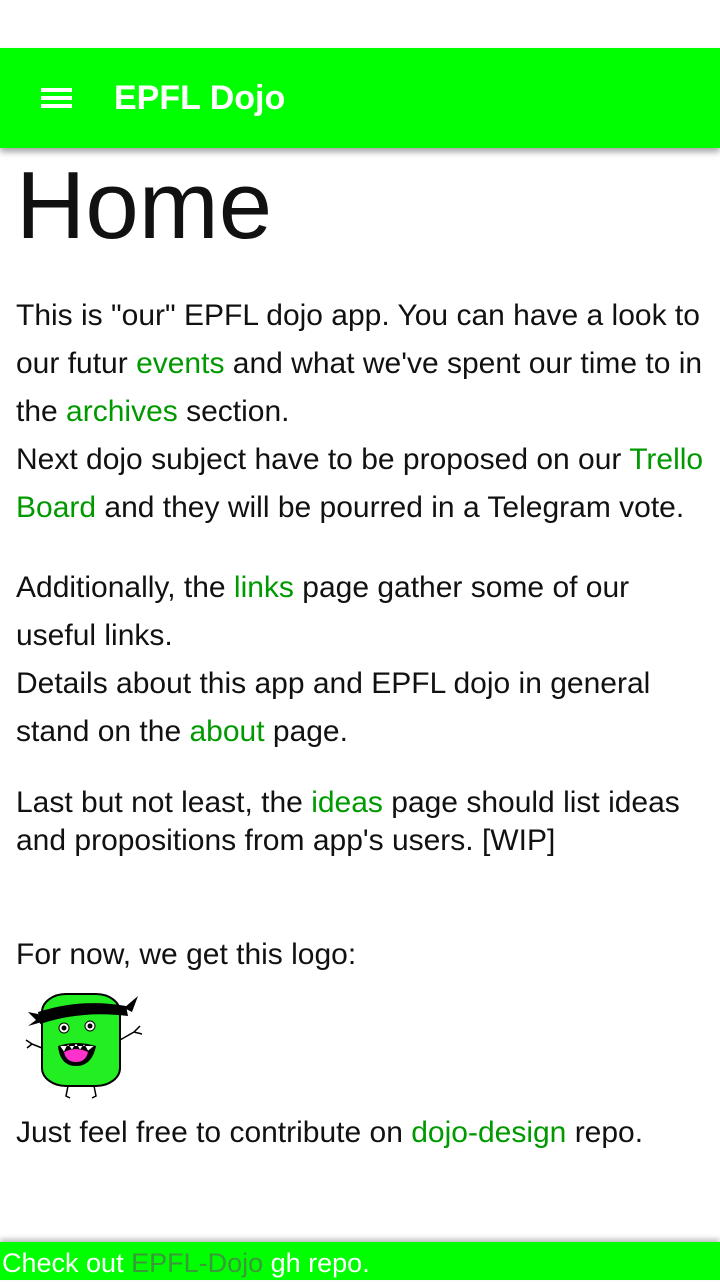  Describe the element at coordinates (360, 24) in the screenshot. I see `status-bar` at that location.